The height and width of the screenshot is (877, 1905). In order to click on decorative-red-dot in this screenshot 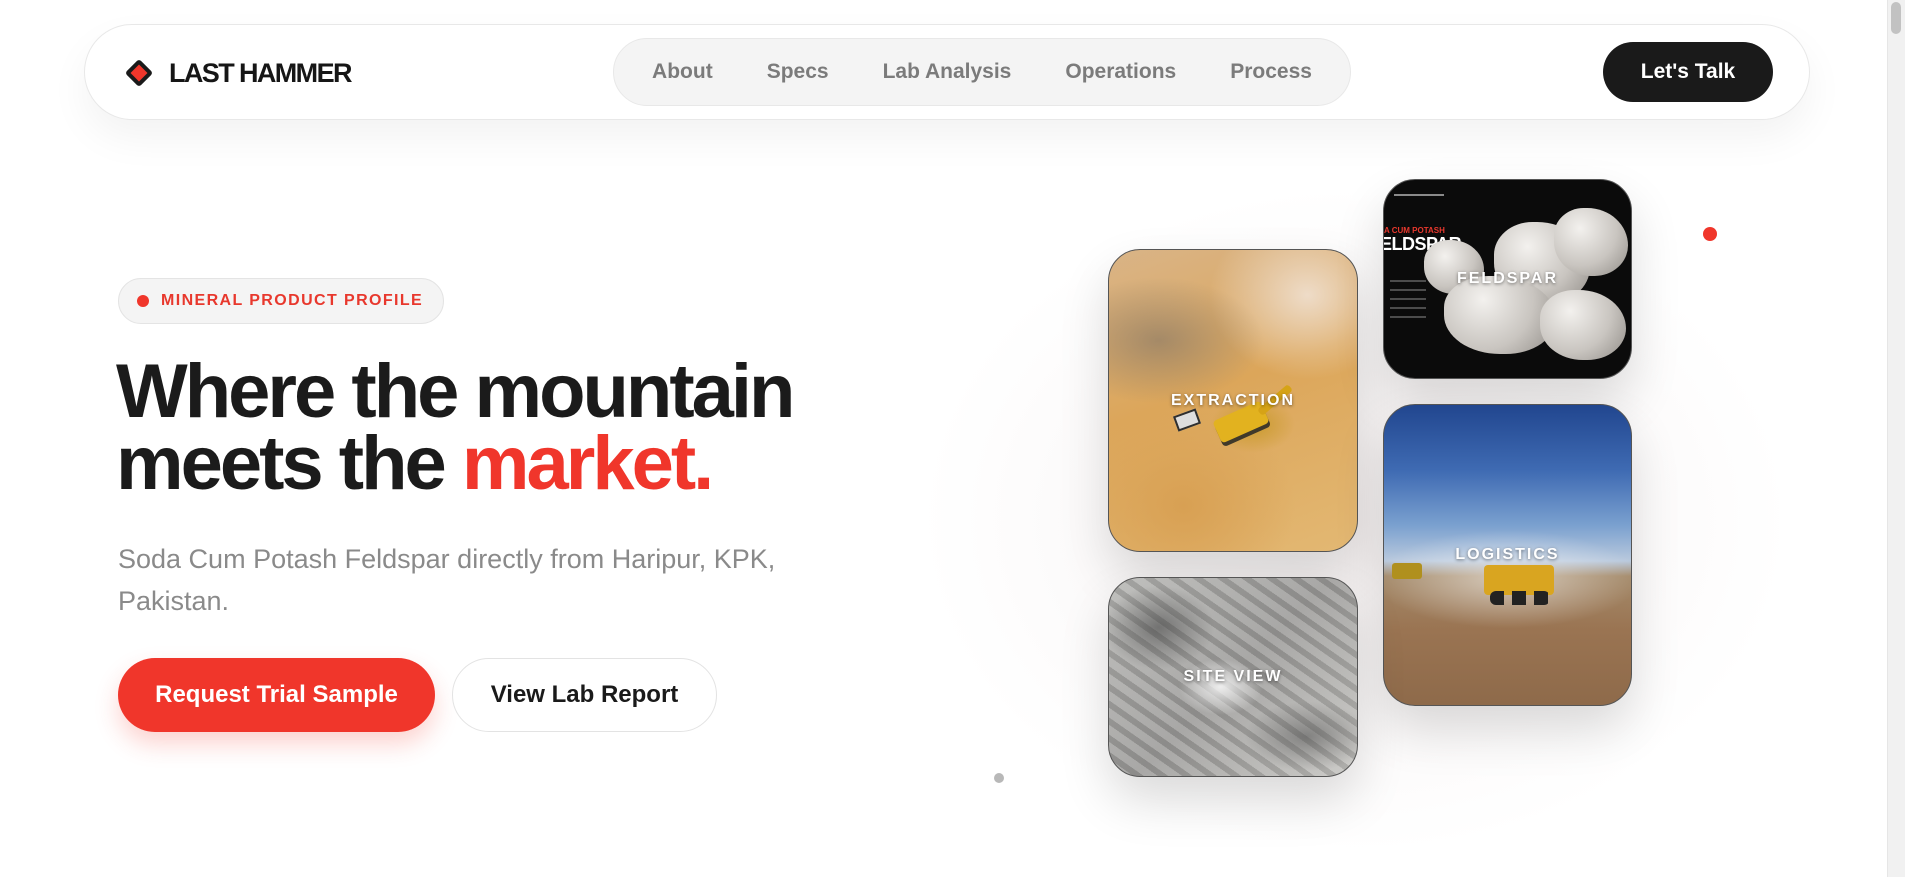, I will do `click(1710, 234)`.